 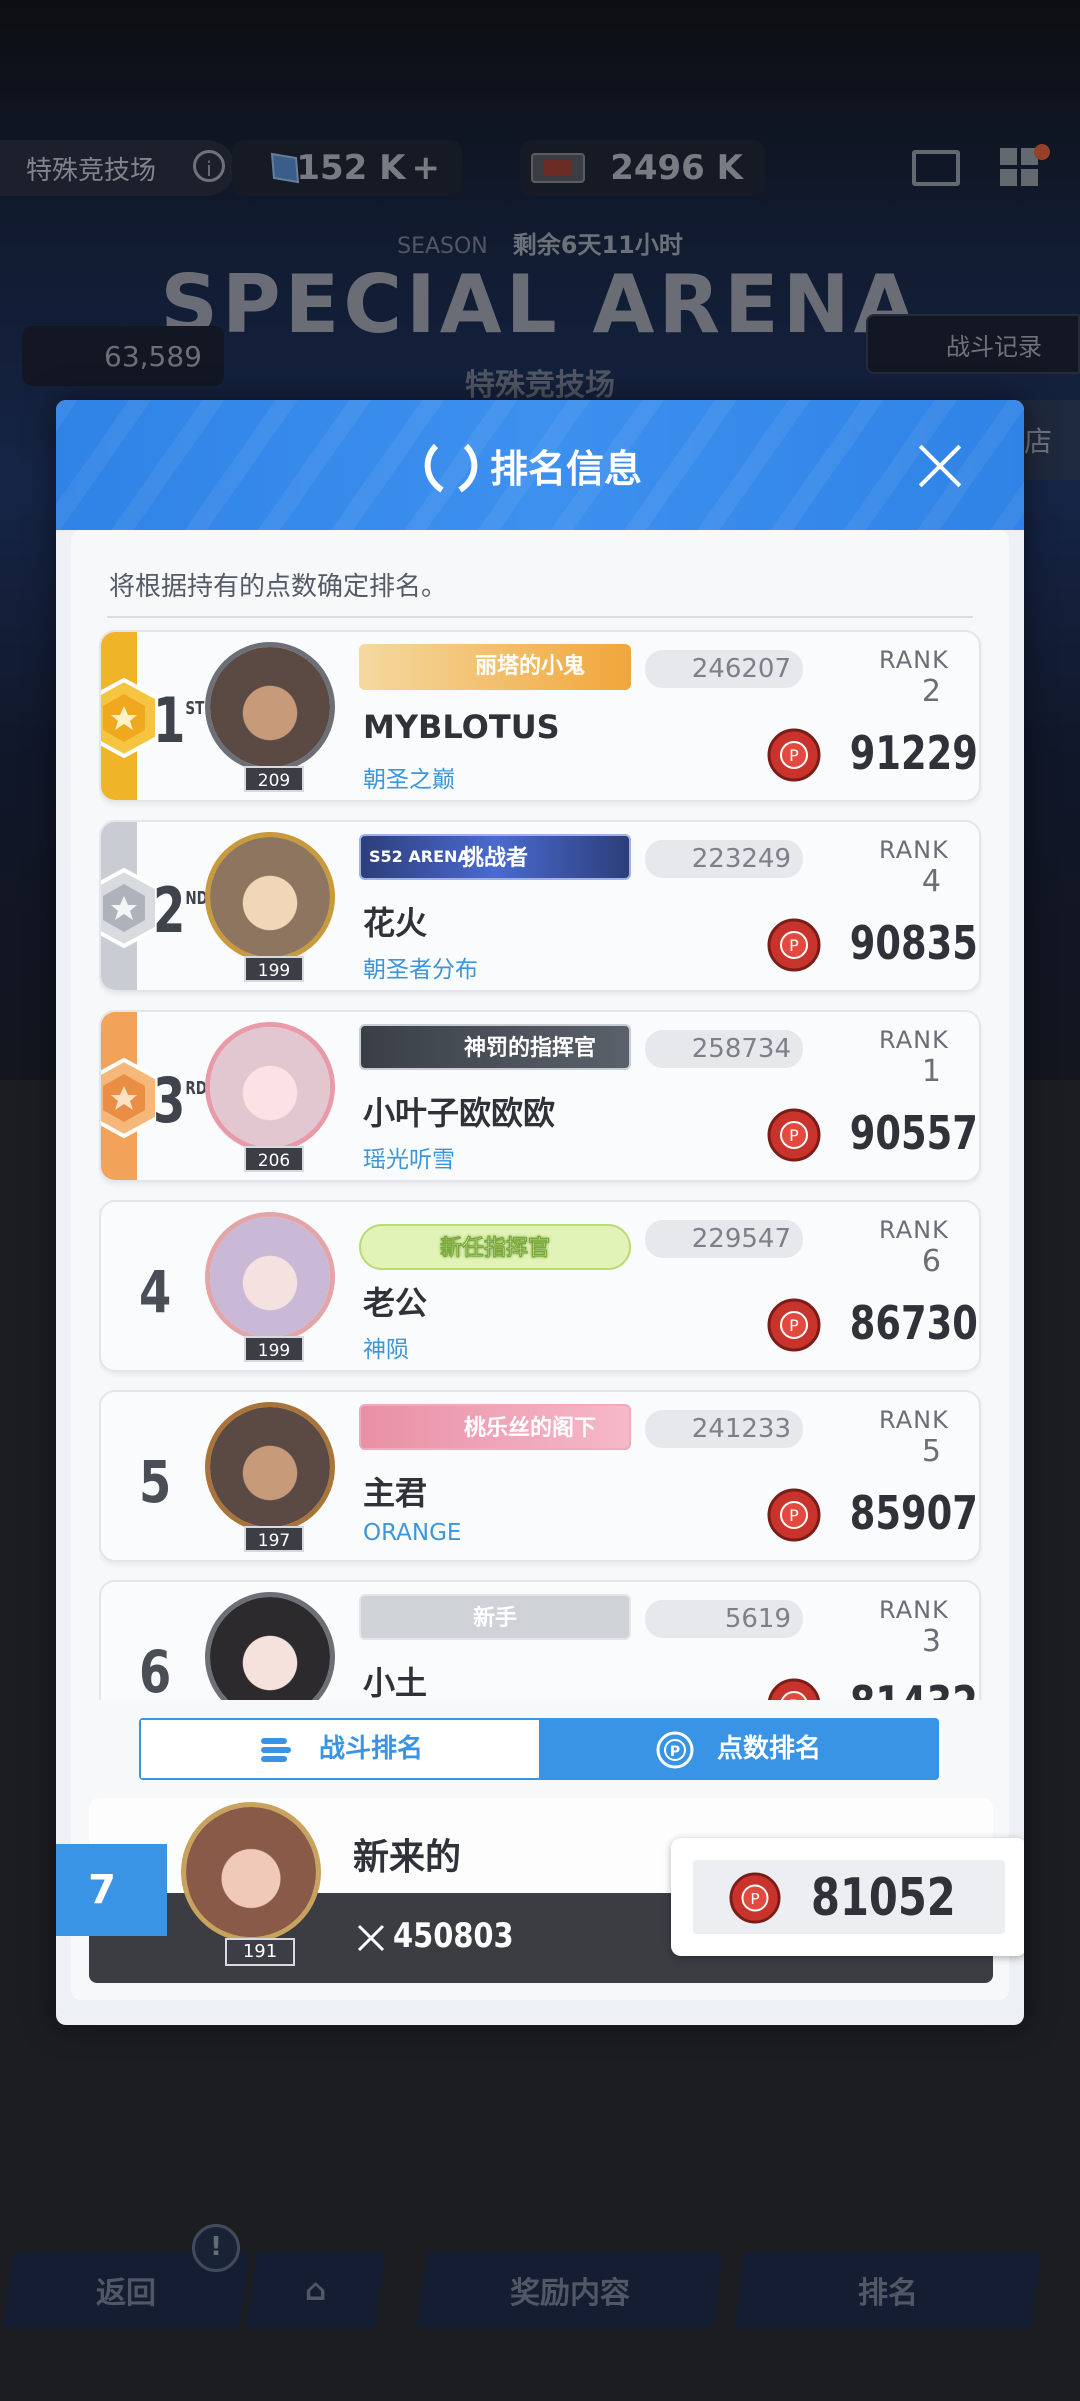 I want to click on combat-power: 5619, so click(x=724, y=1619).